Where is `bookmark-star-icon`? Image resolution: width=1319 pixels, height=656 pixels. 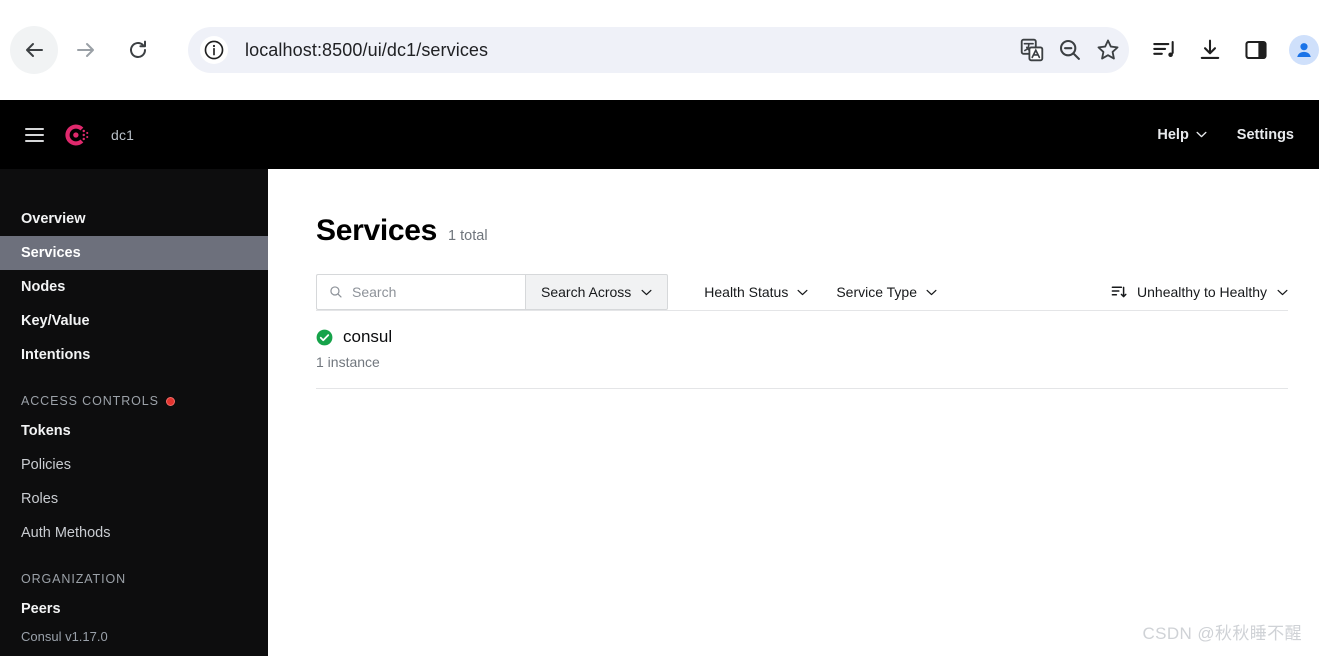
bookmark-star-icon is located at coordinates (1108, 50).